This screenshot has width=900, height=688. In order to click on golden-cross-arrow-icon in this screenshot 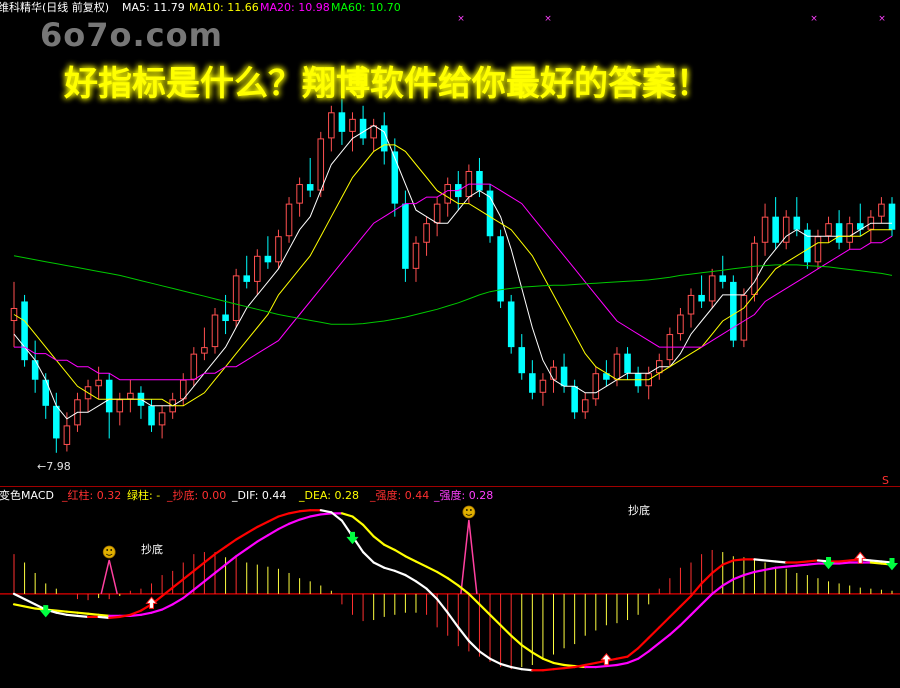, I will do `click(606, 659)`.